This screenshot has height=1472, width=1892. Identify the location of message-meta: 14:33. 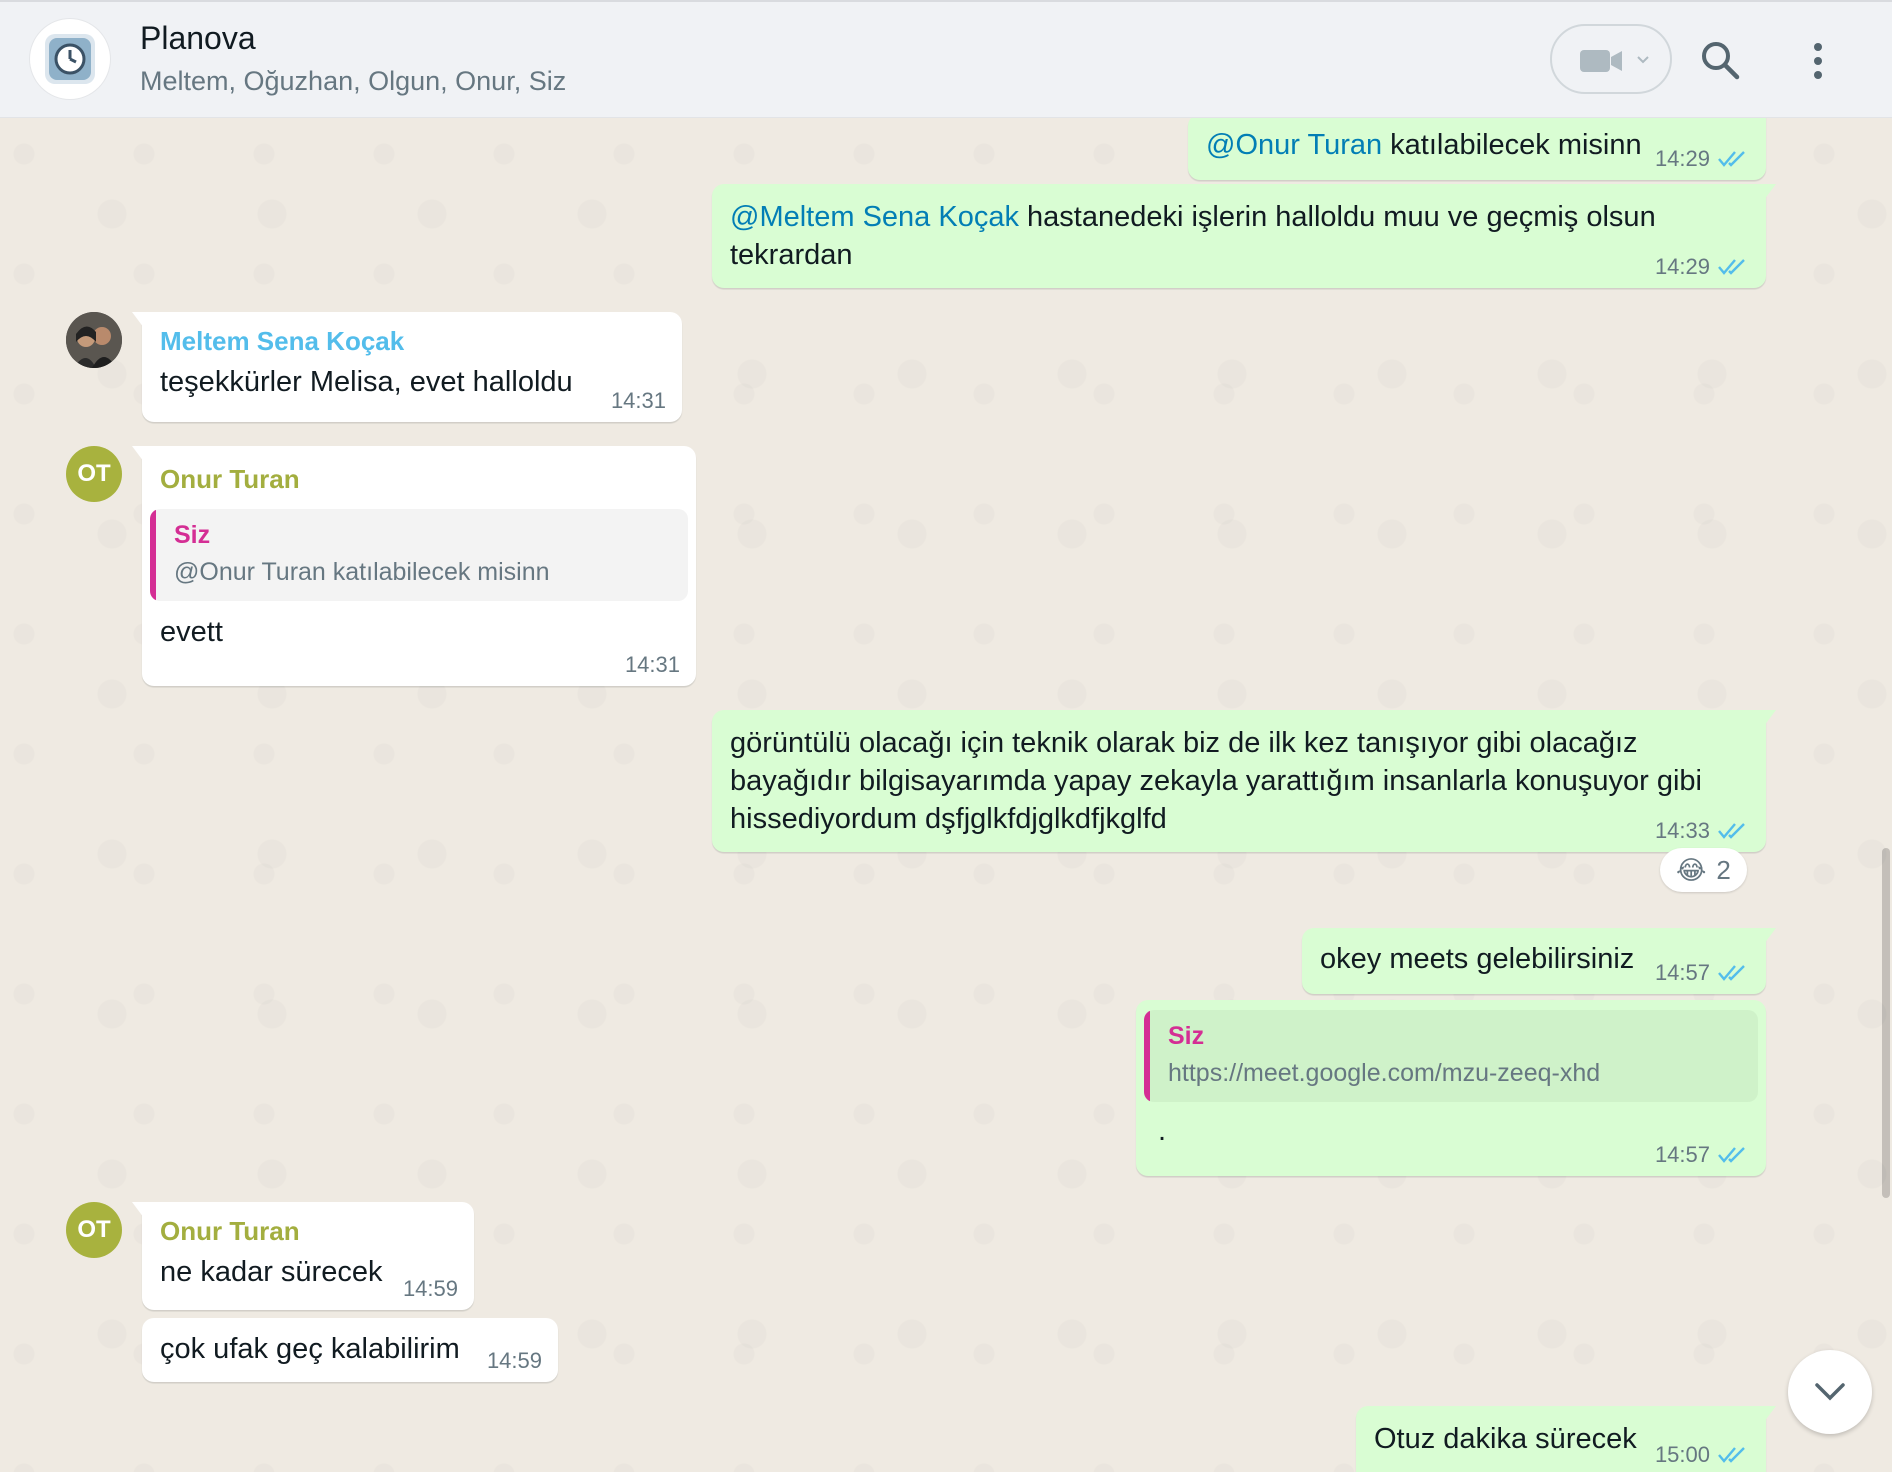
(1702, 831).